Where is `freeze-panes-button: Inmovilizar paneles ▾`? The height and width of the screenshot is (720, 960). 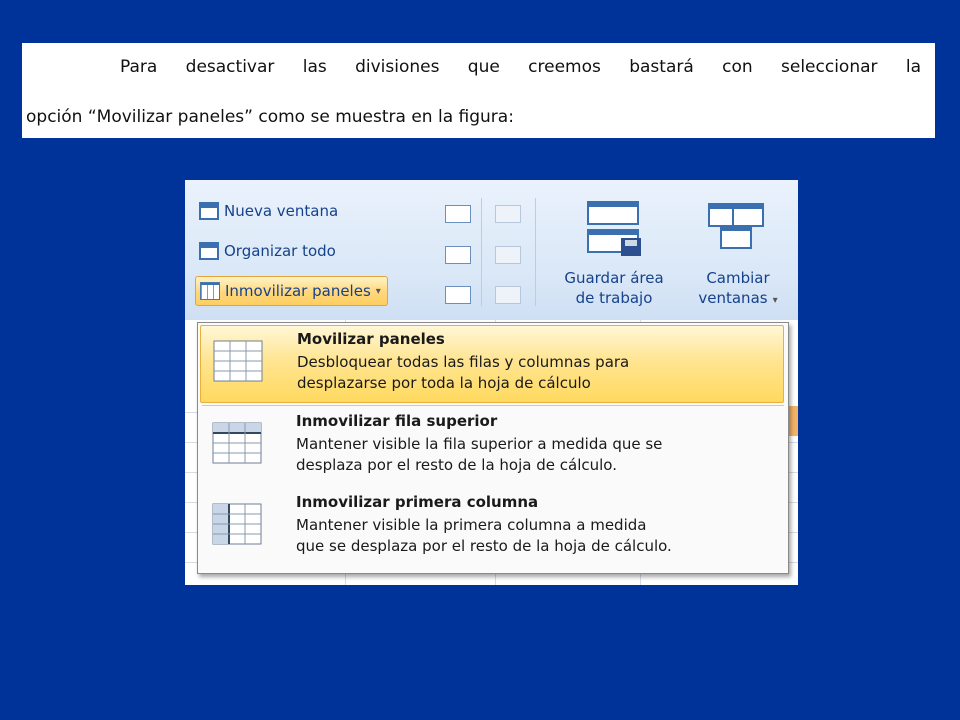 freeze-panes-button: Inmovilizar paneles ▾ is located at coordinates (291, 291).